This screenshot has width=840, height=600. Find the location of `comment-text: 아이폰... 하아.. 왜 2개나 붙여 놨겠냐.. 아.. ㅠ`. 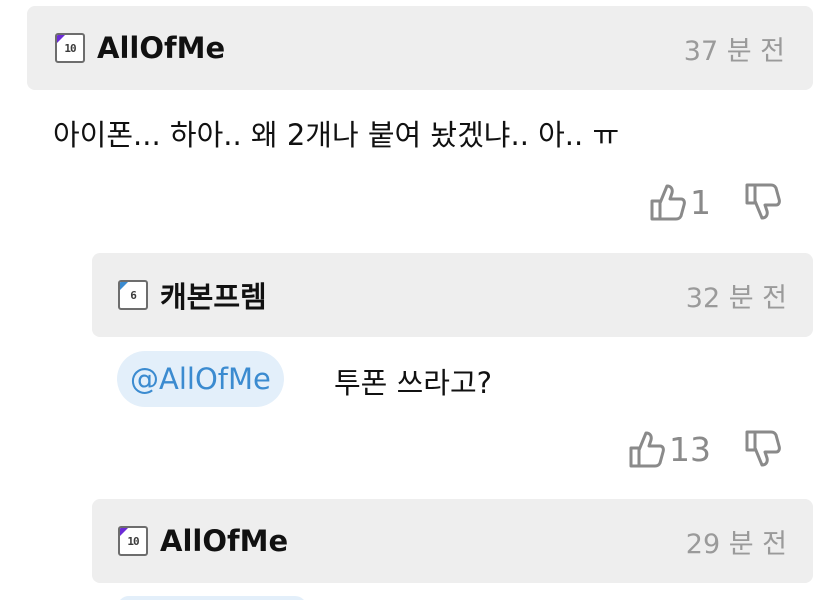

comment-text: 아이폰... 하아.. 왜 2개나 붙여 놨겠냐.. 아.. ㅠ is located at coordinates (336, 135).